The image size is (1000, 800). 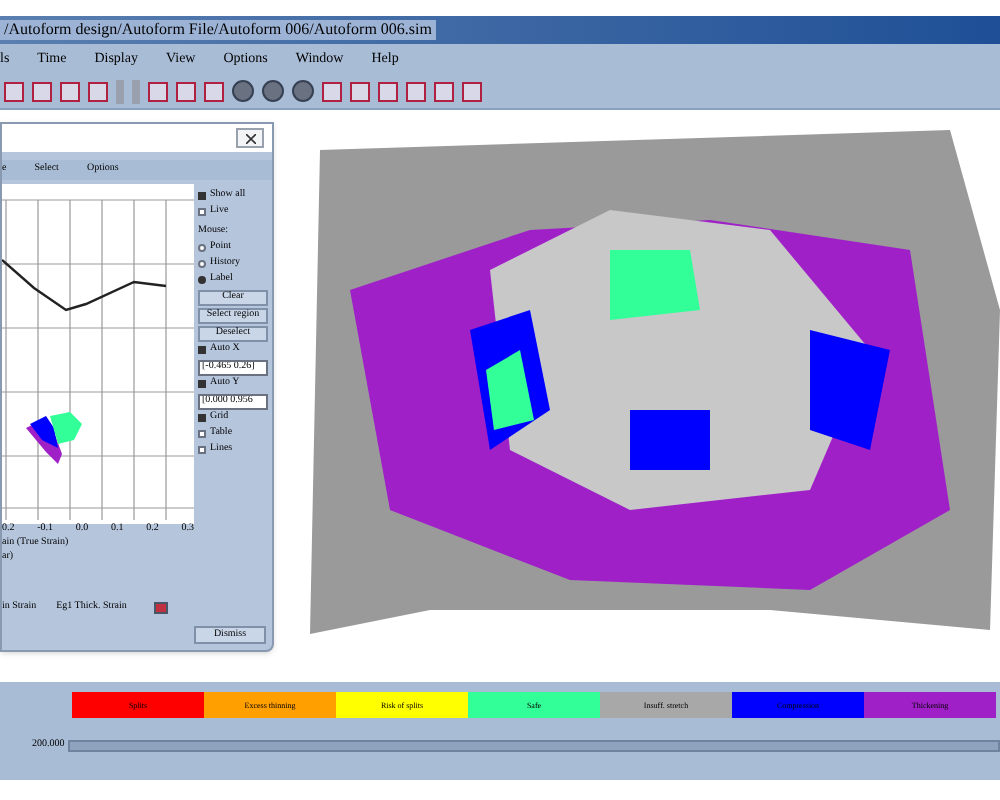 I want to click on time-slider, so click(x=534, y=745).